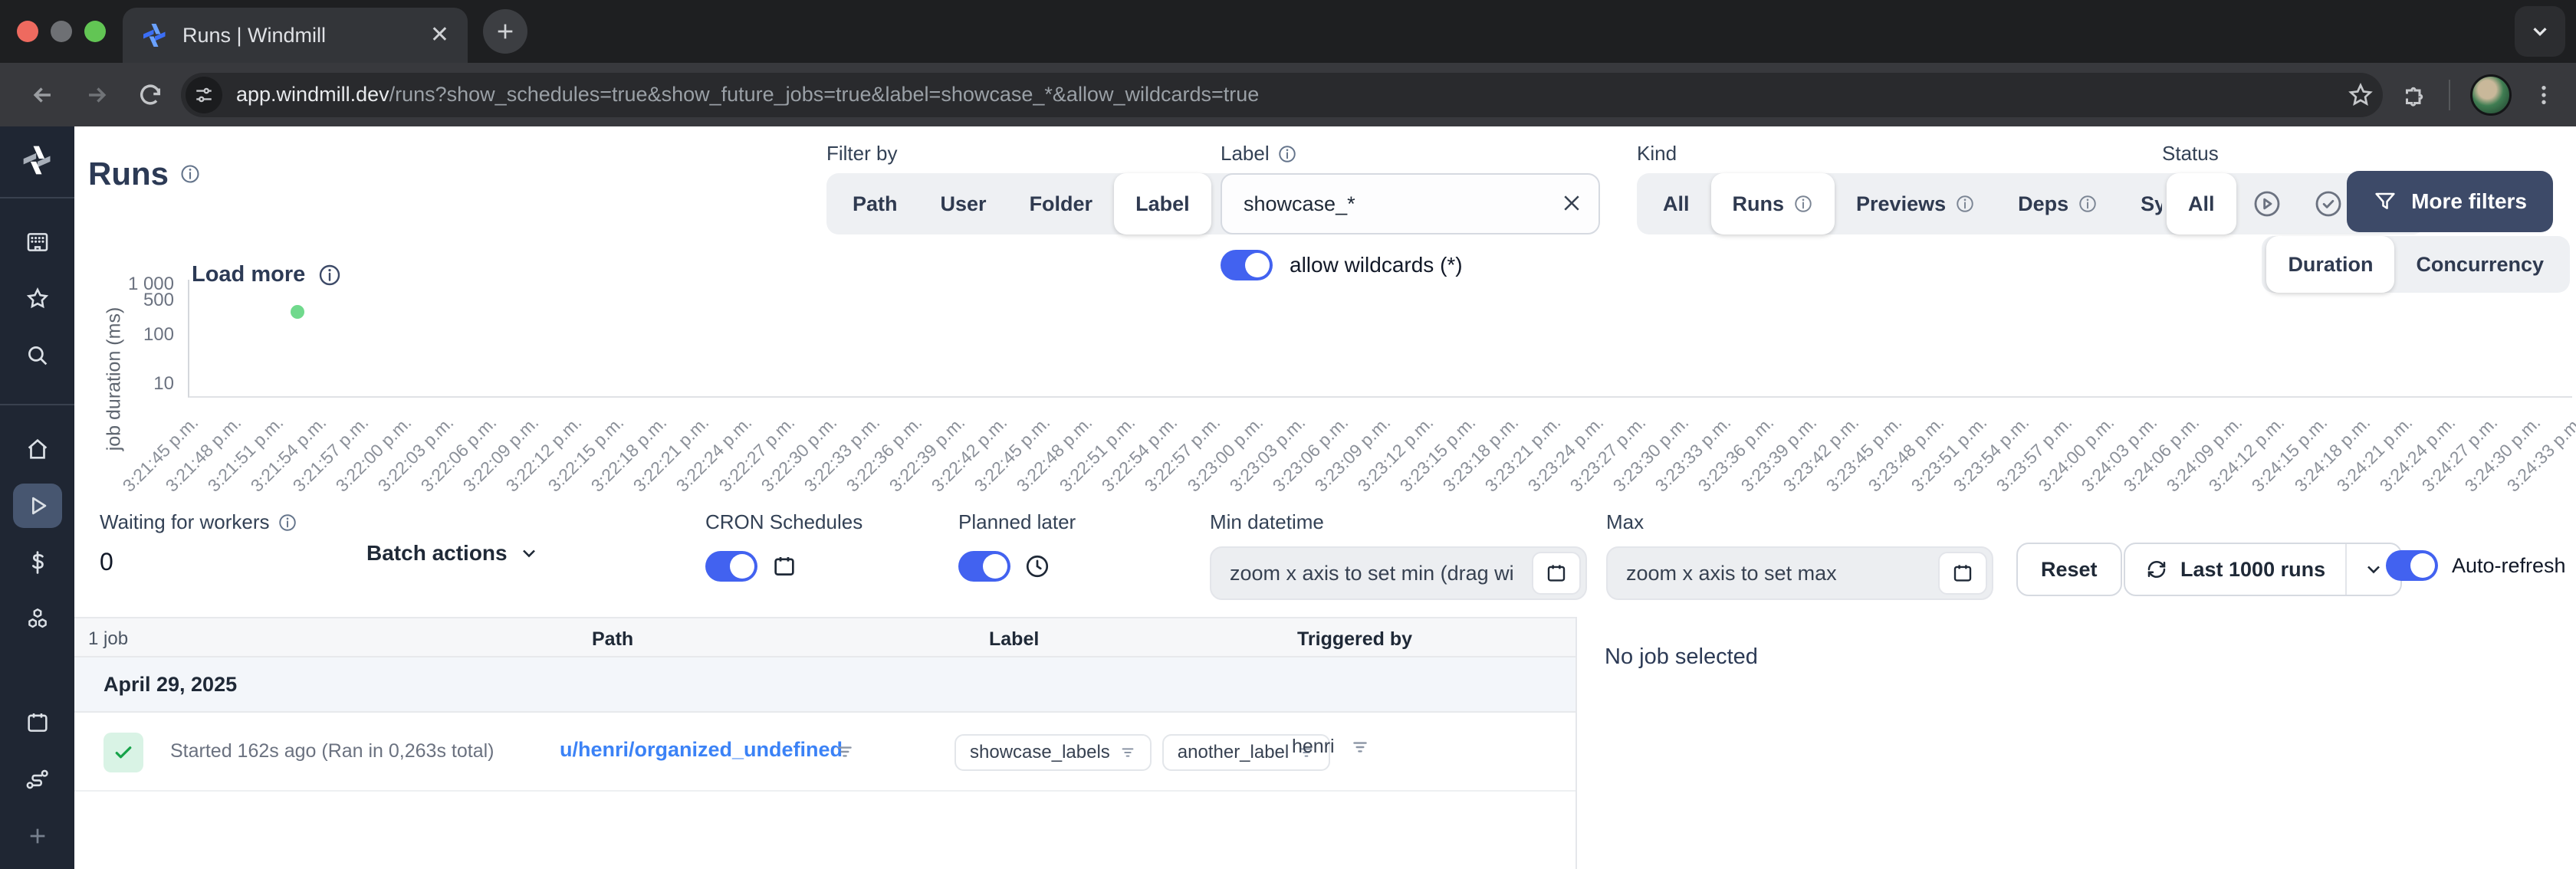 The width and height of the screenshot is (2576, 869). What do you see at coordinates (1037, 566) in the screenshot?
I see `clock-icon` at bounding box center [1037, 566].